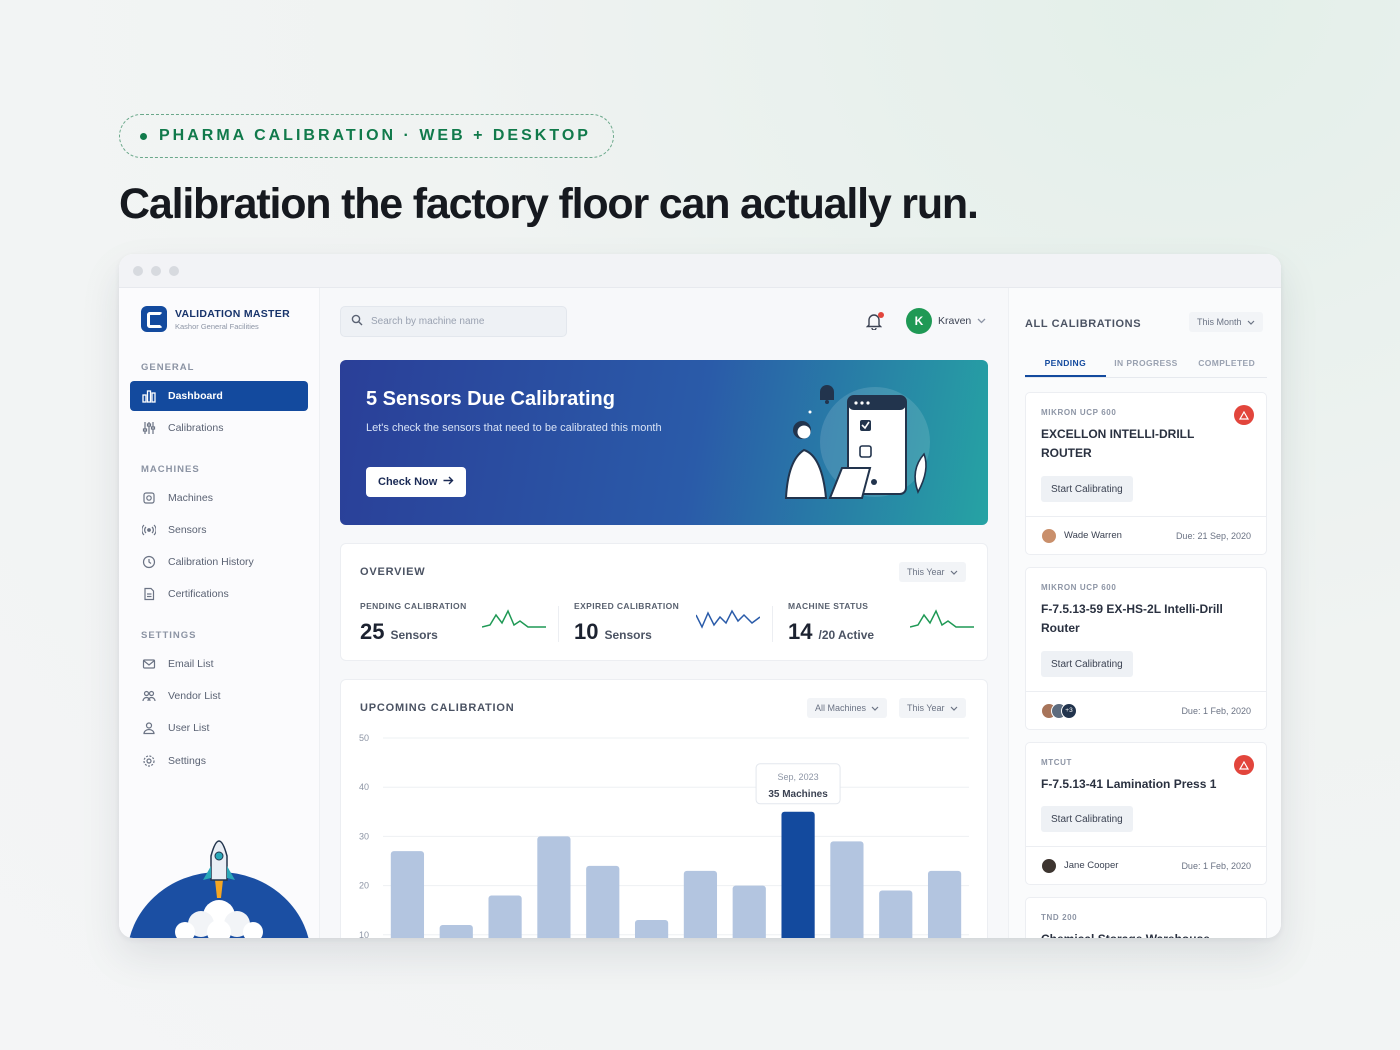 The height and width of the screenshot is (1050, 1400). I want to click on window-close-dot, so click(138, 270).